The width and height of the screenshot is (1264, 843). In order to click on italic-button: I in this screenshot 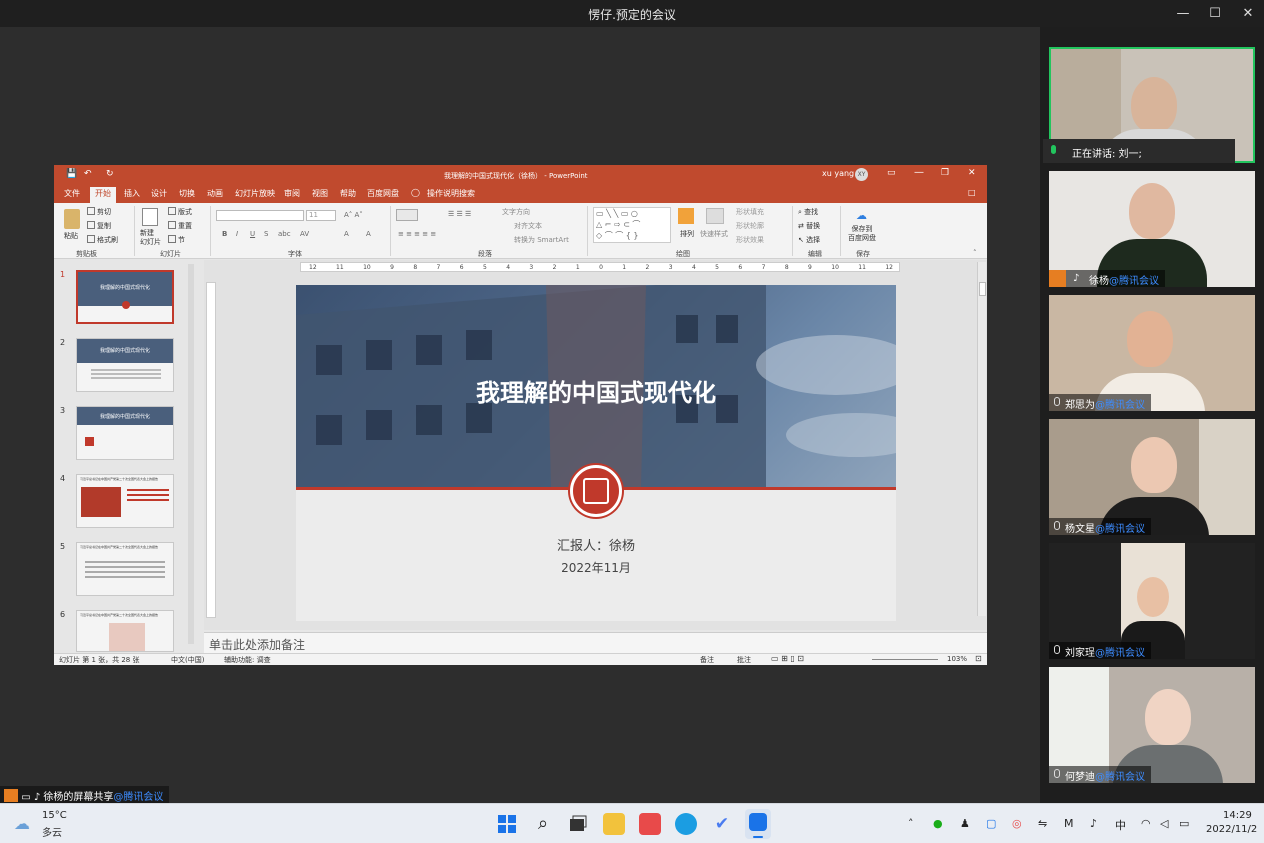, I will do `click(237, 234)`.